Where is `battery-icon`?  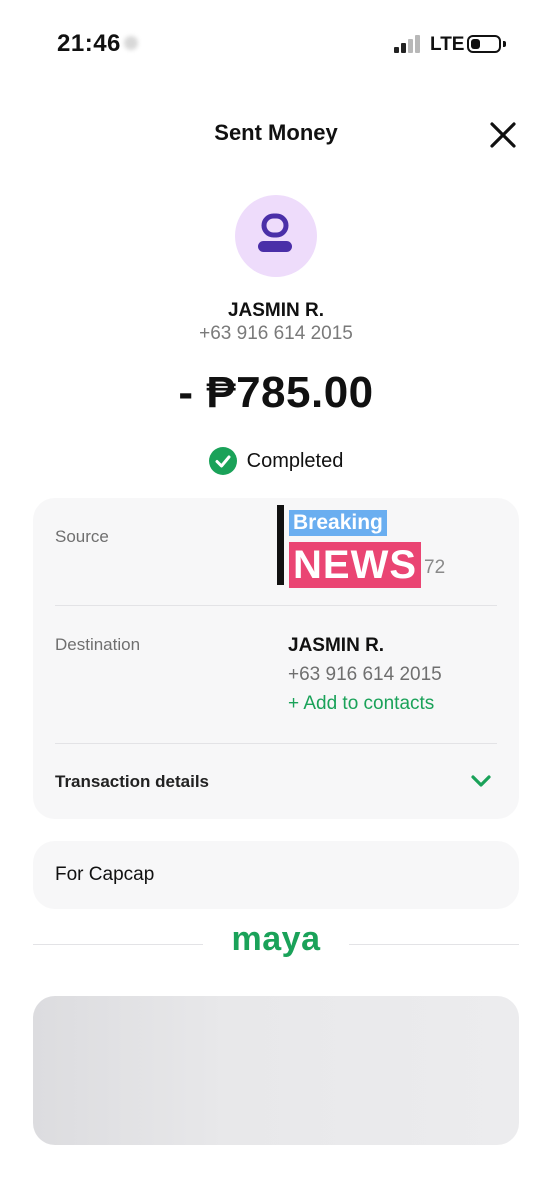 battery-icon is located at coordinates (484, 44).